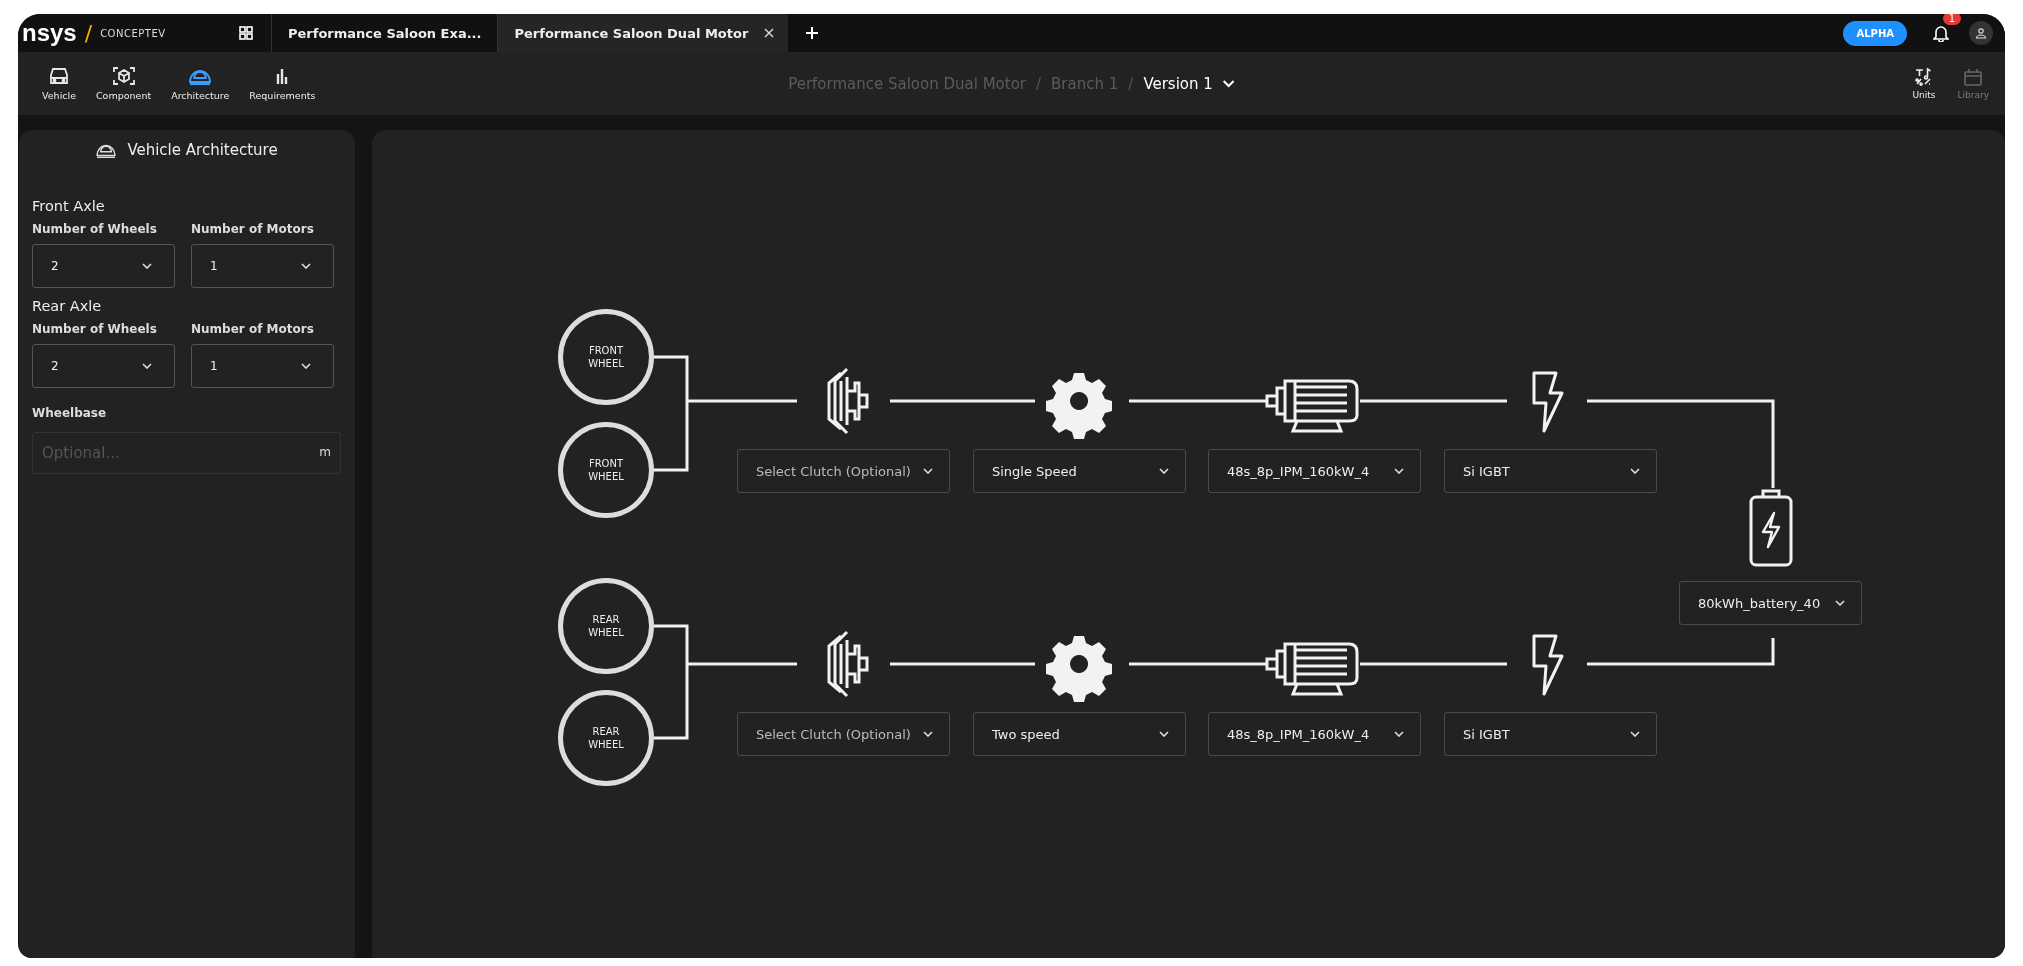 Image resolution: width=2023 pixels, height=966 pixels. Describe the element at coordinates (325, 452) in the screenshot. I see `unit-label: m` at that location.